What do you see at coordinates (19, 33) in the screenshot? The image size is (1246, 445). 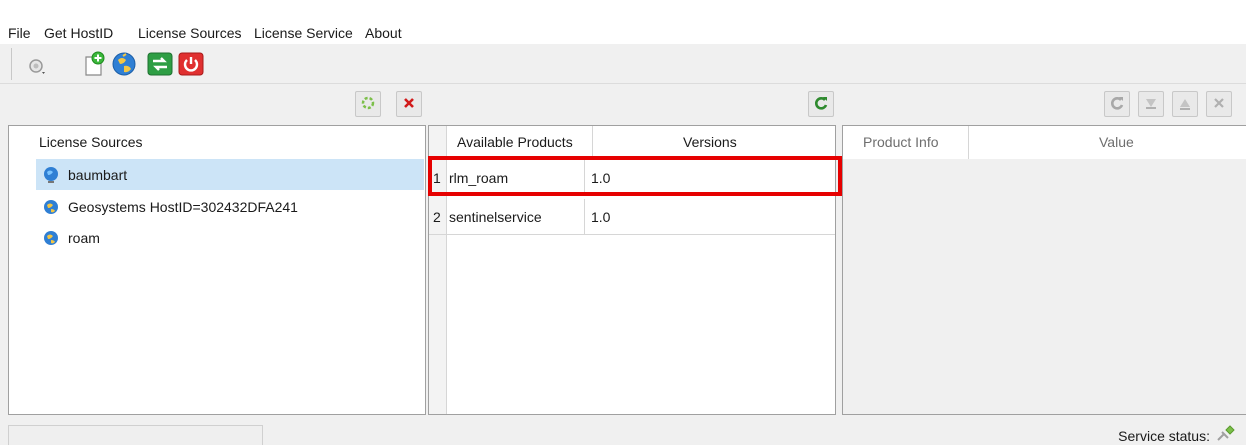 I see `menu-file: File` at bounding box center [19, 33].